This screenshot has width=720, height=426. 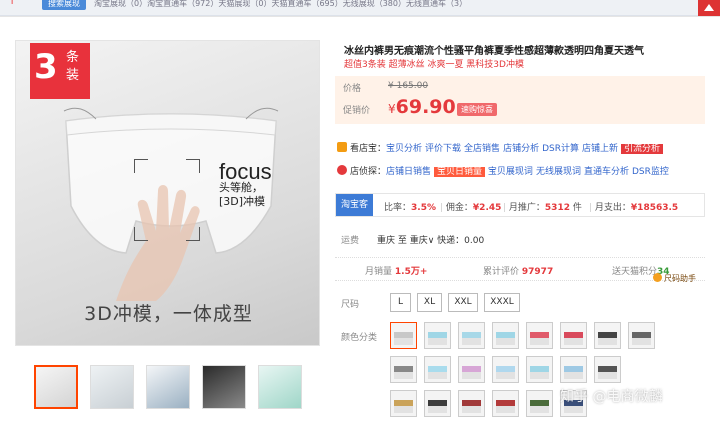 What do you see at coordinates (459, 208) in the screenshot?
I see `commission-label: 佣金：` at bounding box center [459, 208].